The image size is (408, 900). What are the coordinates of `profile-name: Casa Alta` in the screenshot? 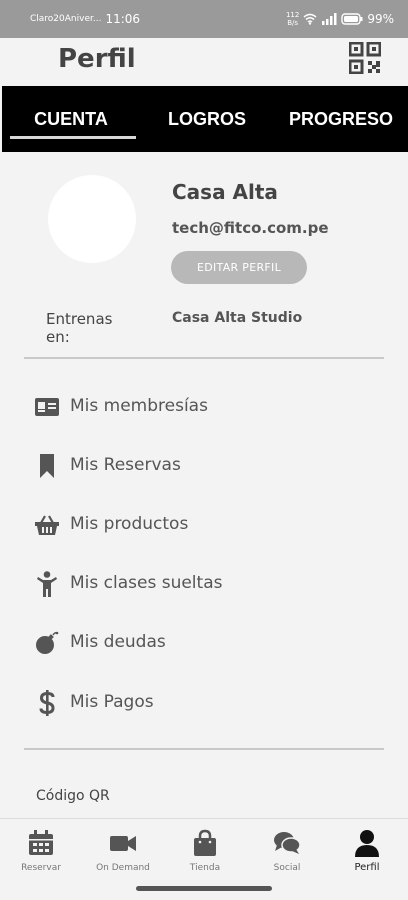 It's located at (225, 192).